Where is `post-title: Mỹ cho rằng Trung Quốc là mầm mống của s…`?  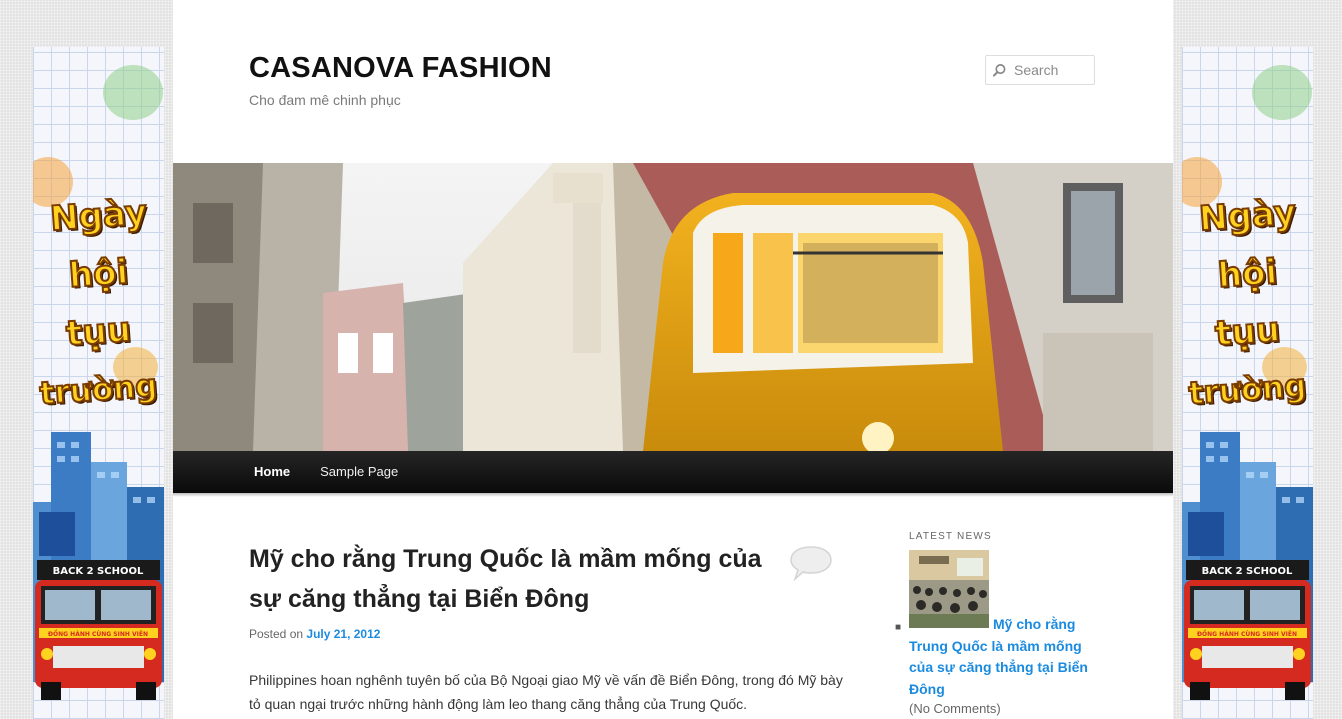 post-title: Mỹ cho rằng Trung Quốc là mầm mống của s… is located at coordinates (509, 579).